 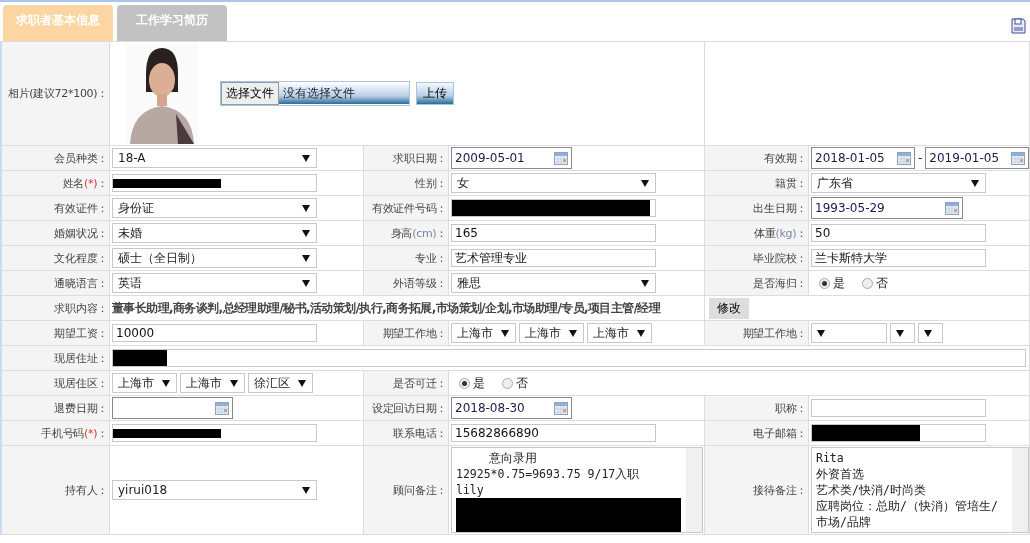 I want to click on dropdown: 未婚, so click(x=214, y=233).